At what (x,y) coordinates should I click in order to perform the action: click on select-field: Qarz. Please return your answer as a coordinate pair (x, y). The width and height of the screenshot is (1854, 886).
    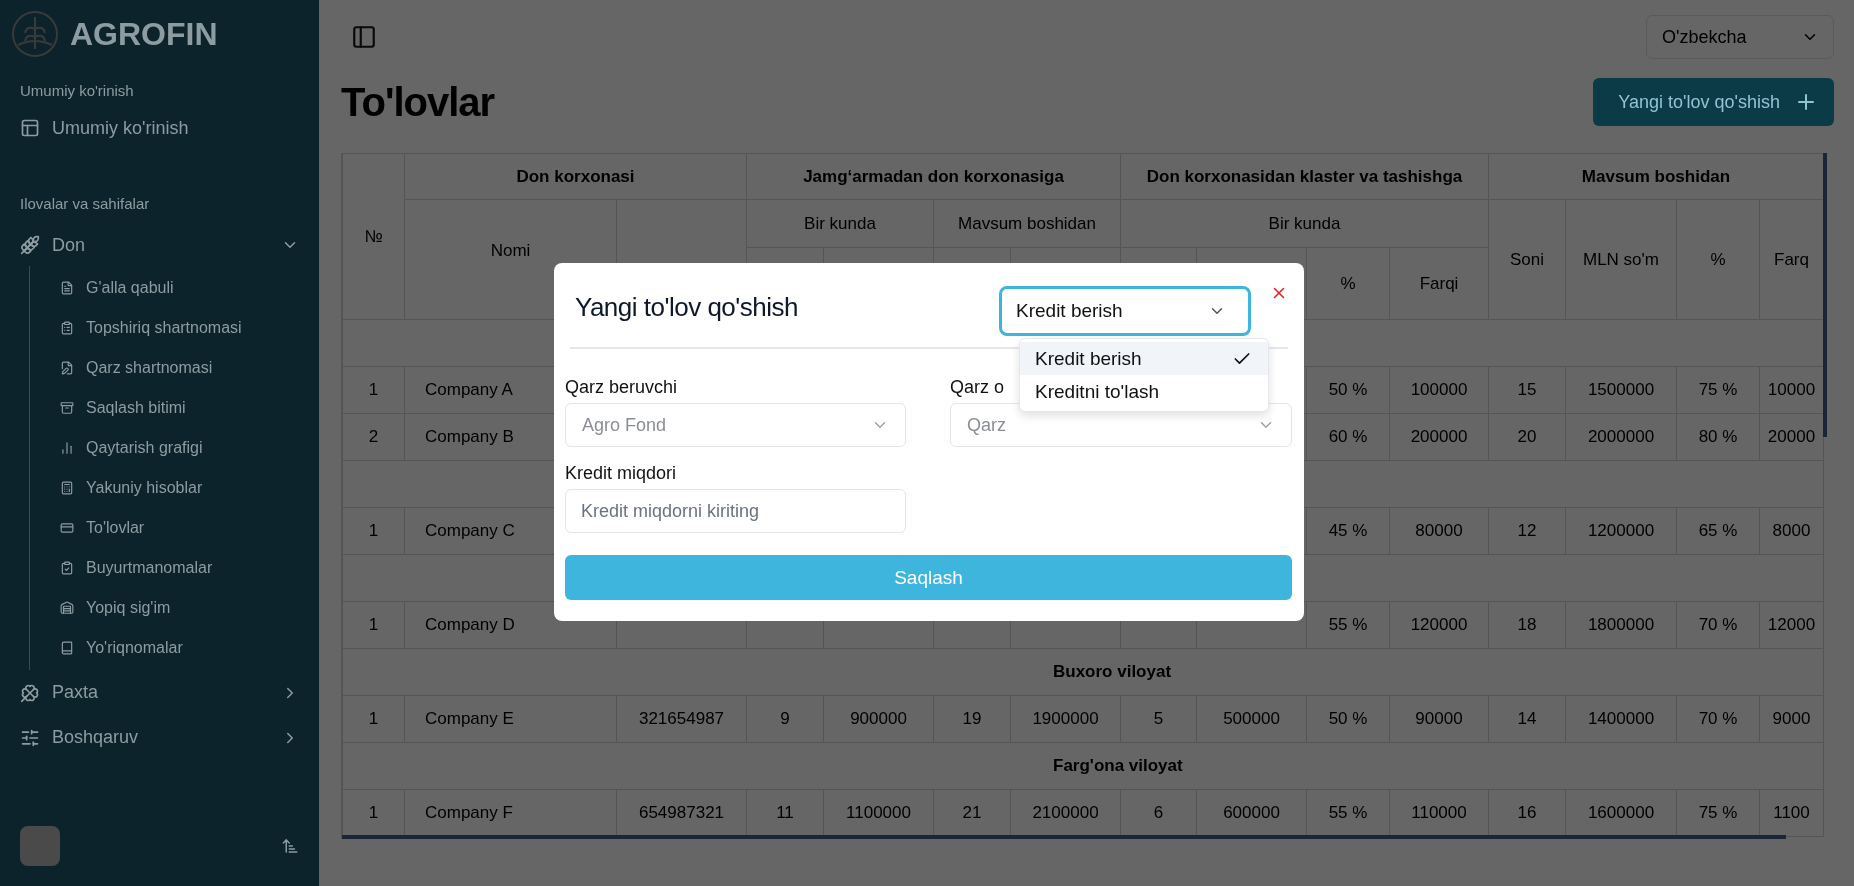
    Looking at the image, I should click on (1121, 425).